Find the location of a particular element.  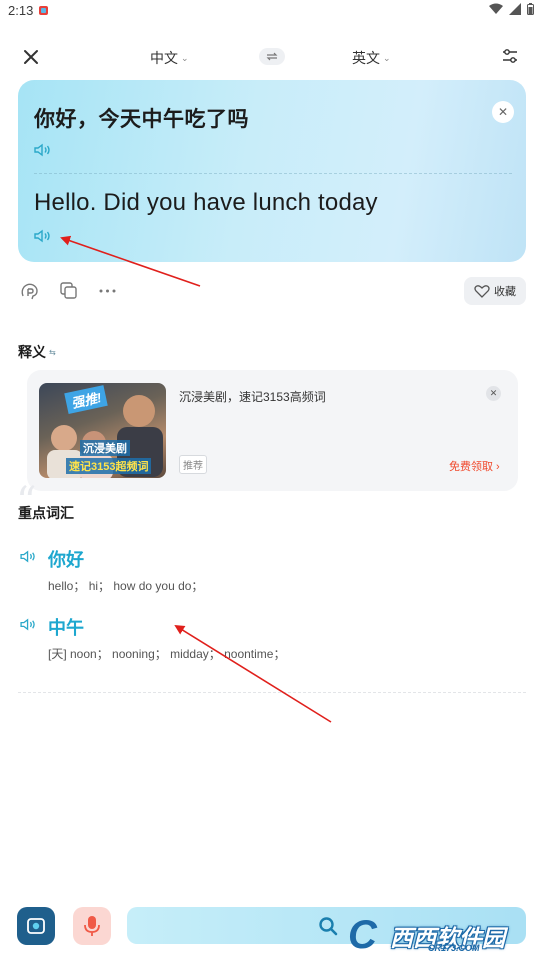

camera-translate-button is located at coordinates (36, 926).